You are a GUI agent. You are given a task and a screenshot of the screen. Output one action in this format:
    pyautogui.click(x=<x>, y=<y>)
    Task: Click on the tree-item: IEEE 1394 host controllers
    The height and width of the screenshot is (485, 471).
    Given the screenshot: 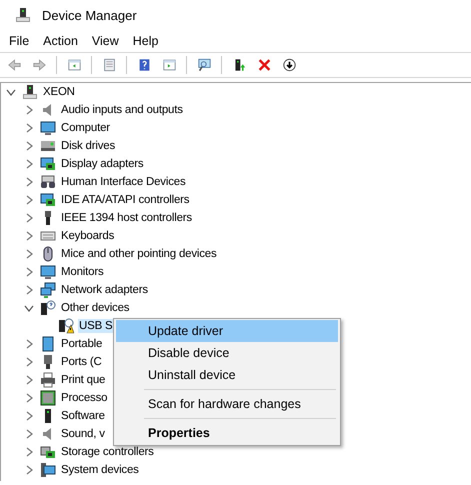 What is the action you would take?
    pyautogui.click(x=126, y=218)
    